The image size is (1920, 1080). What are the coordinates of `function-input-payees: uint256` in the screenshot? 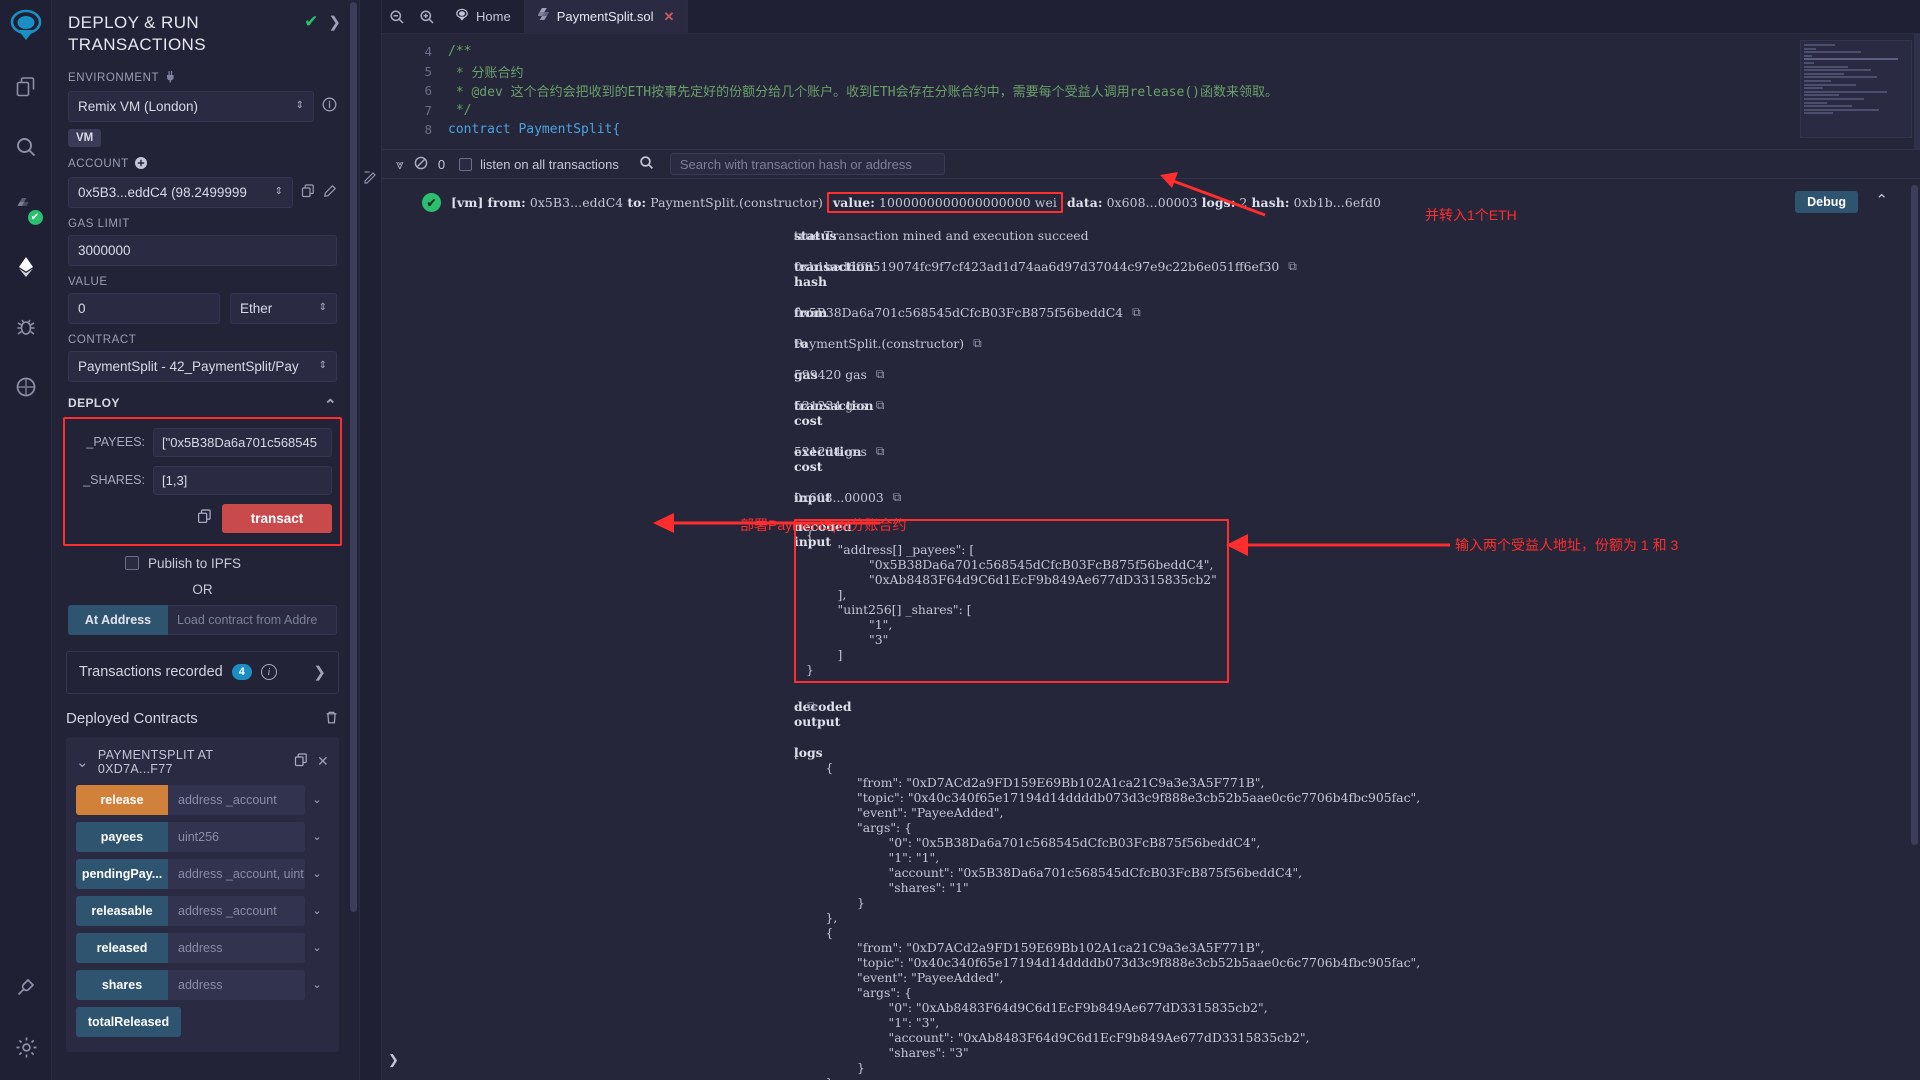 It's located at (236, 836).